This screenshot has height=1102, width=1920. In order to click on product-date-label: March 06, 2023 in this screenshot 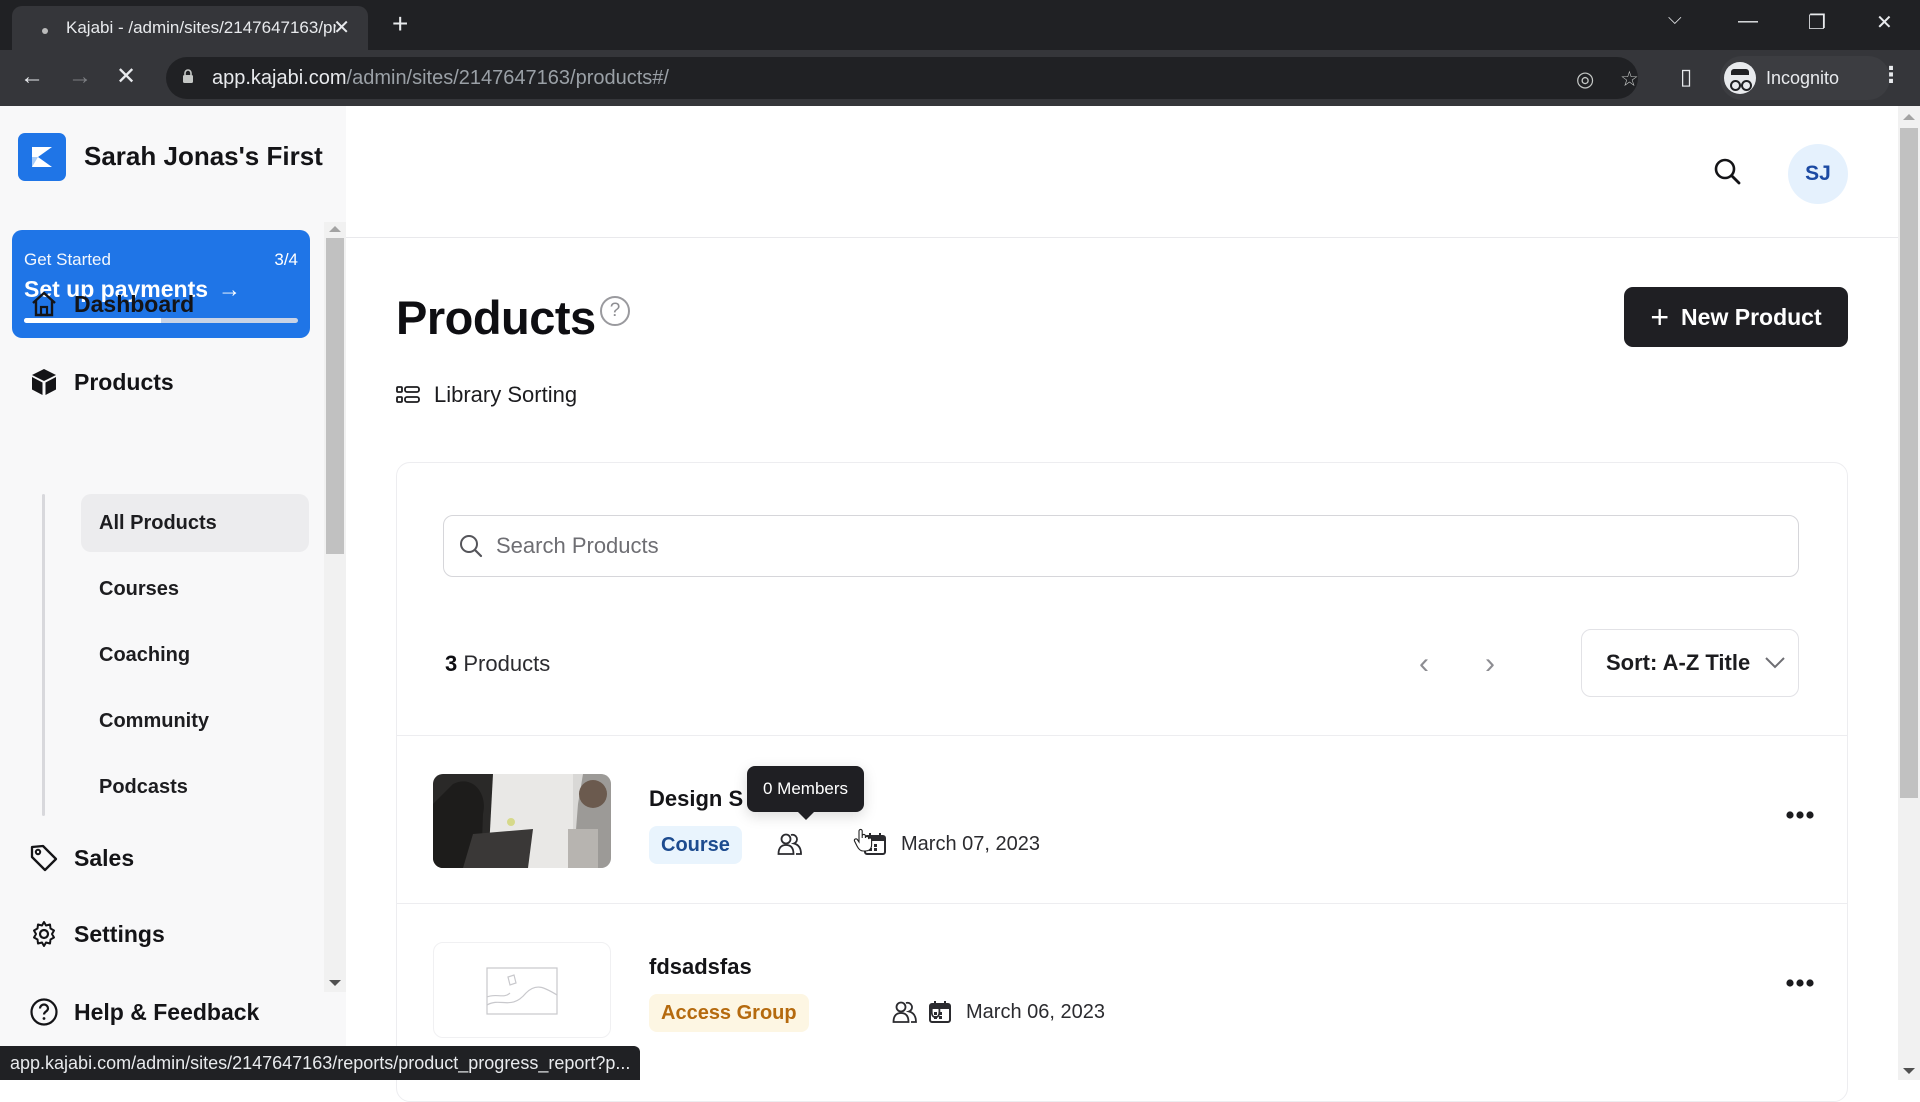, I will do `click(1035, 1011)`.